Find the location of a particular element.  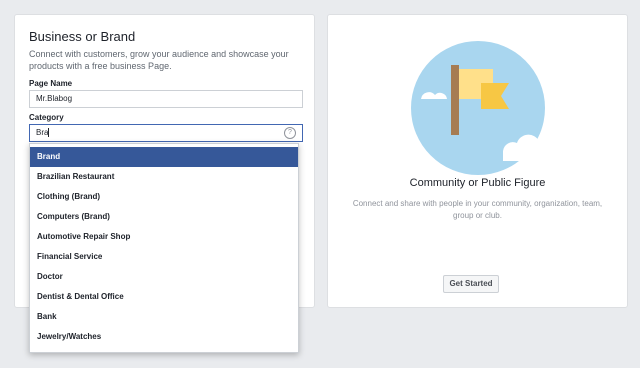

flag-icon is located at coordinates (478, 108).